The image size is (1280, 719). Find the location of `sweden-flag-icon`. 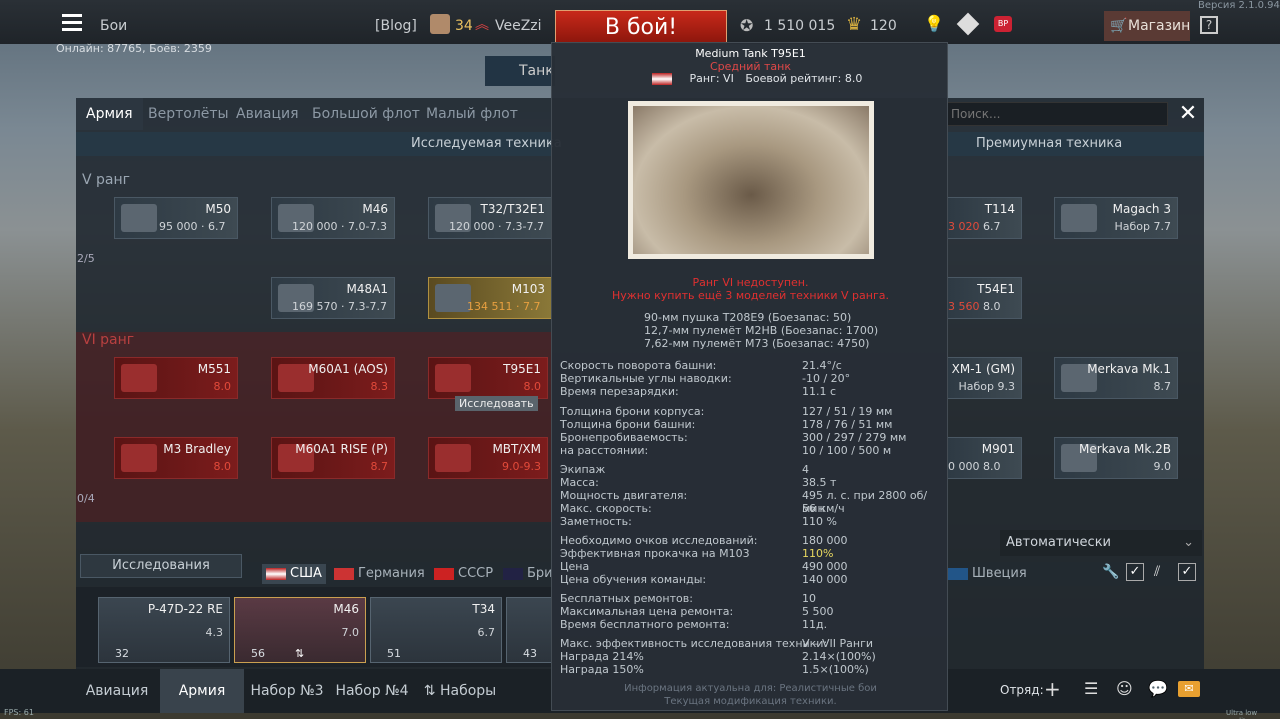

sweden-flag-icon is located at coordinates (958, 574).